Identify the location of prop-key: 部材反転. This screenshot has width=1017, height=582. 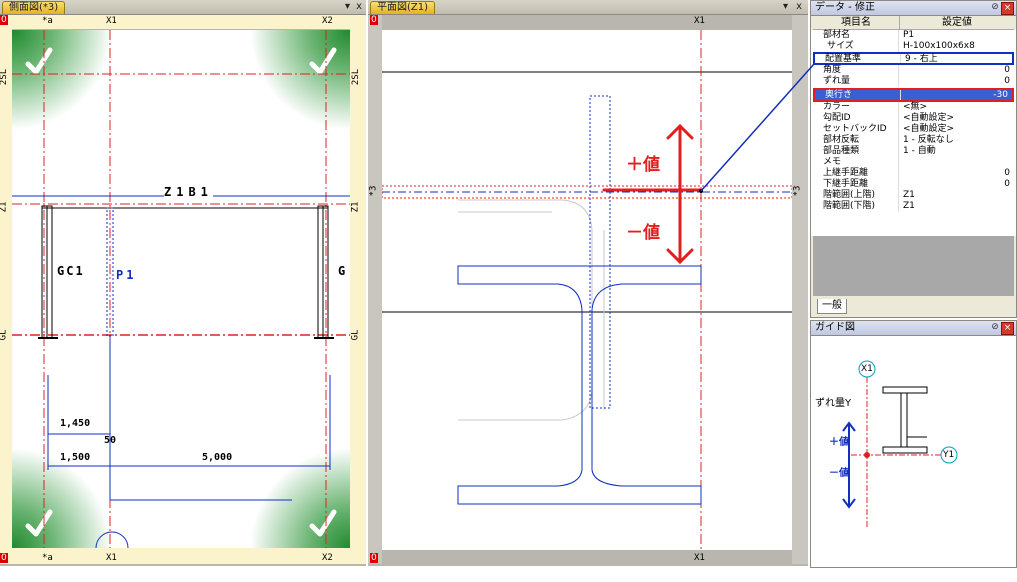
(856, 140).